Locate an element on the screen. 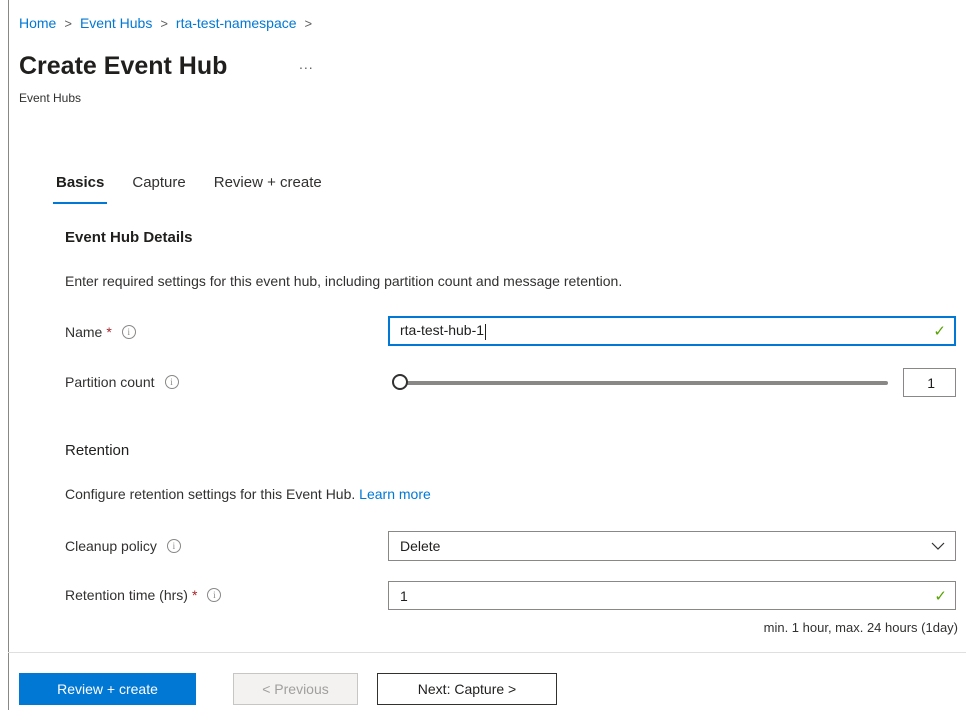  cleanup-policy-label: Cleanup policy i is located at coordinates (123, 546).